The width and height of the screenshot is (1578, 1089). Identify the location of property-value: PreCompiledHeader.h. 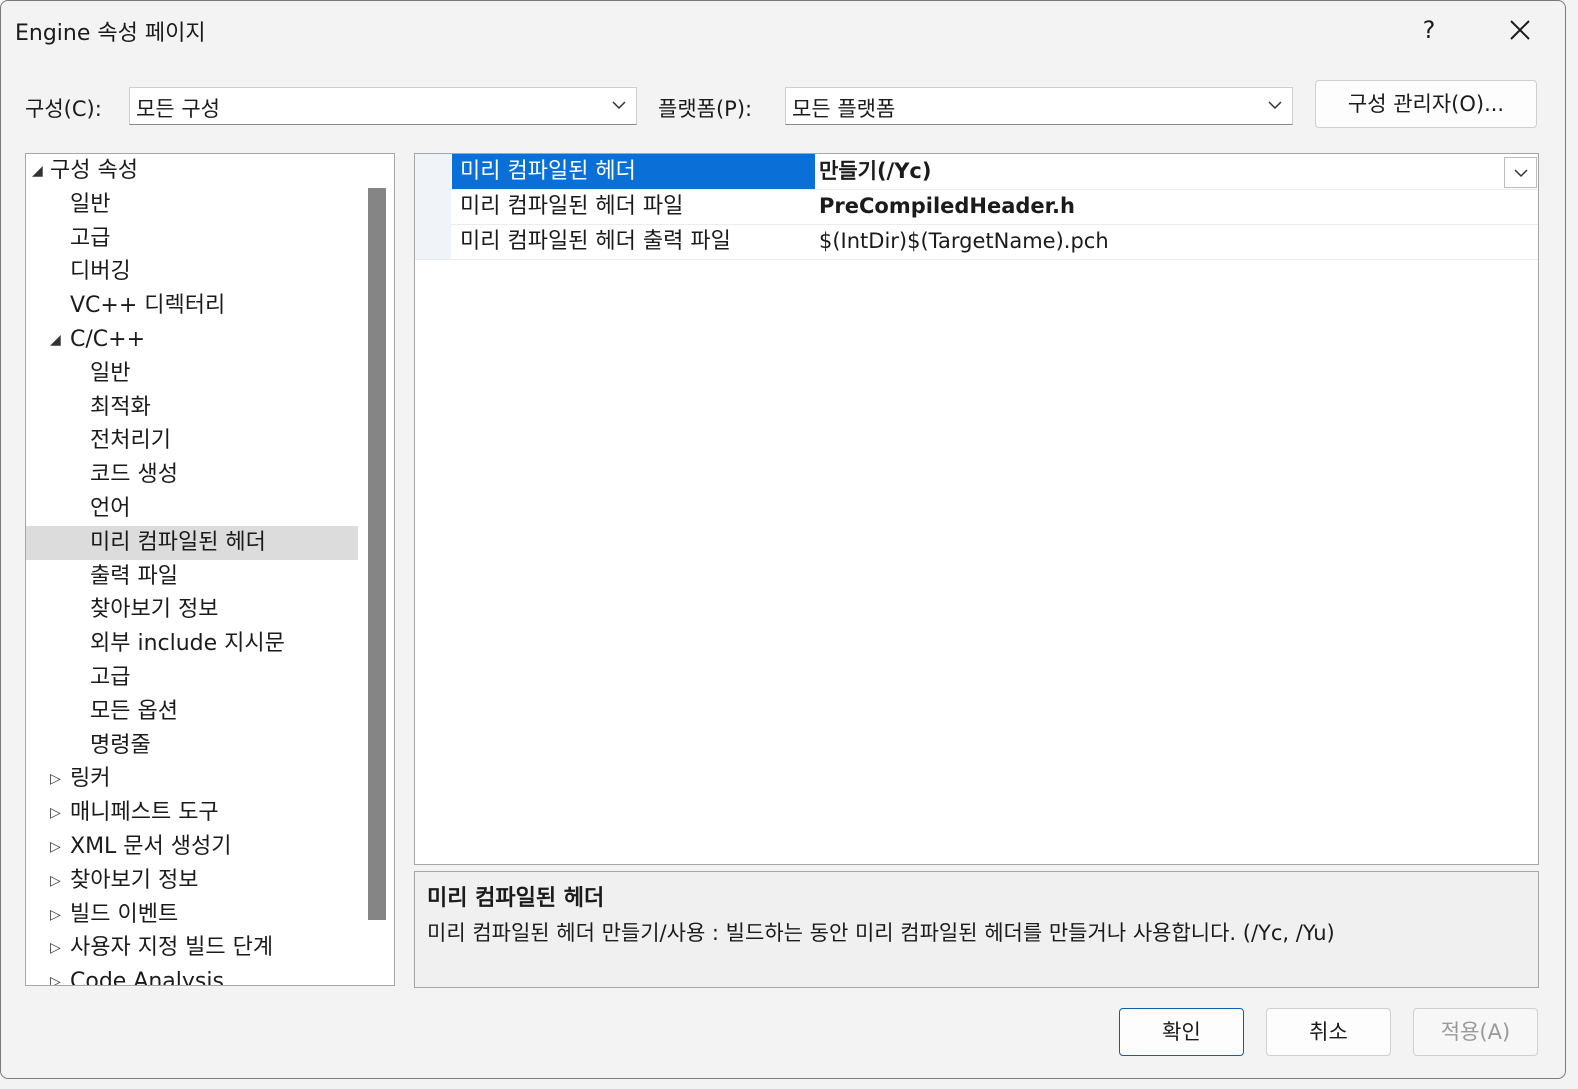
(947, 206).